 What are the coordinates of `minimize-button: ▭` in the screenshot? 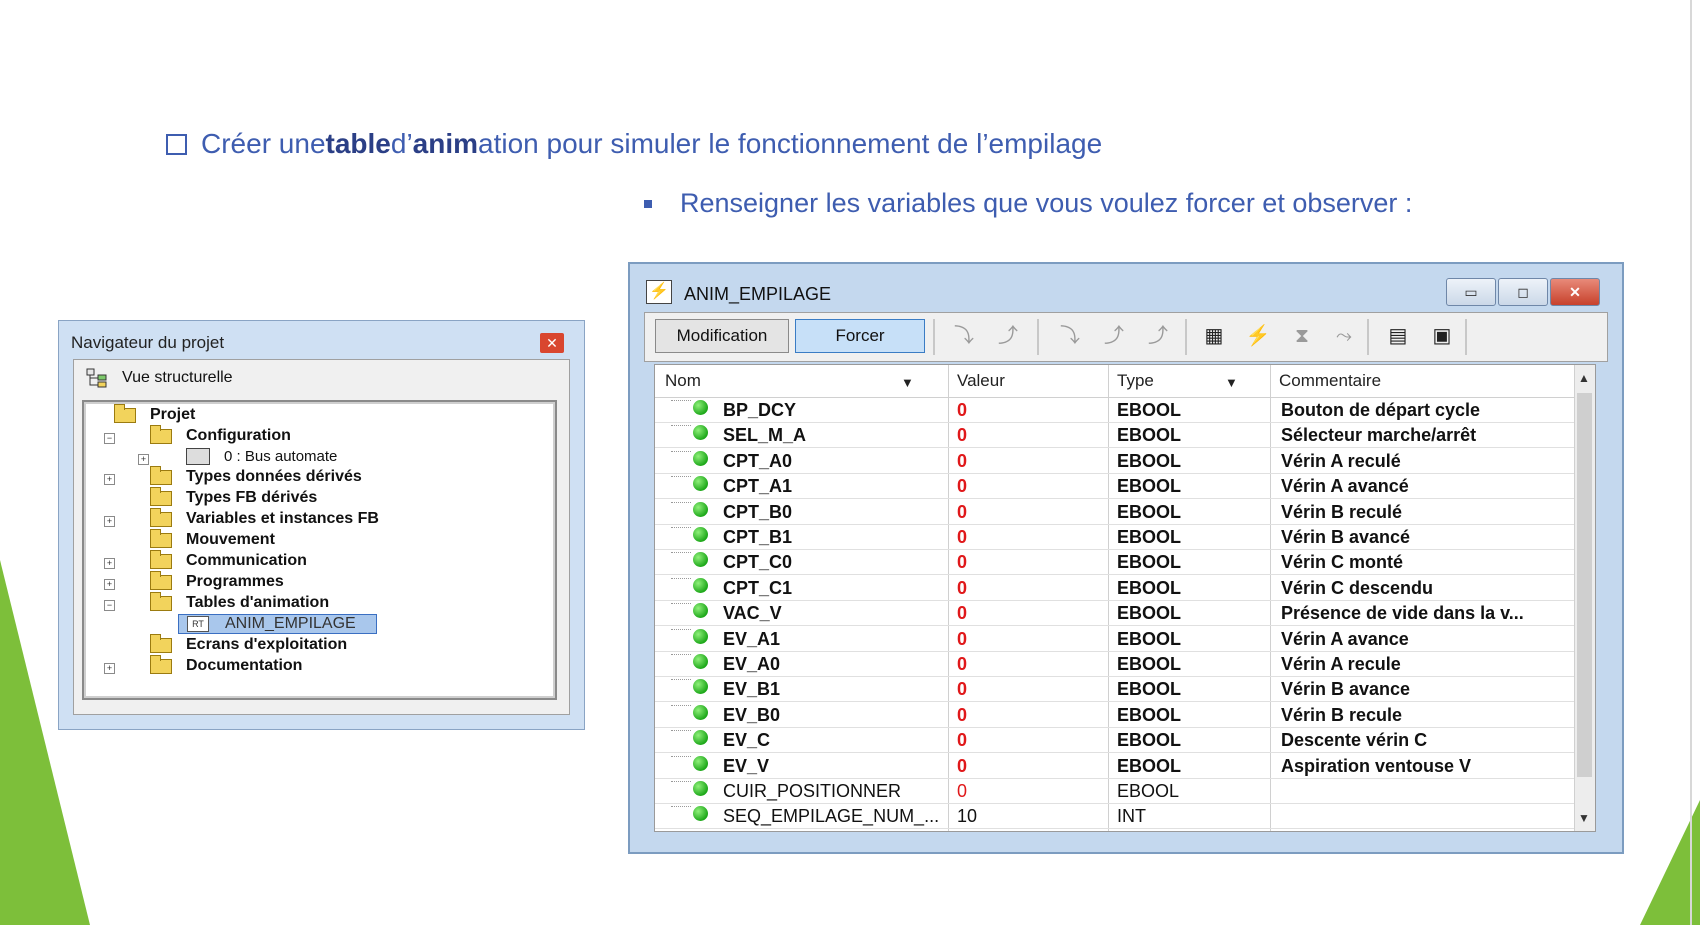 It's located at (1471, 292).